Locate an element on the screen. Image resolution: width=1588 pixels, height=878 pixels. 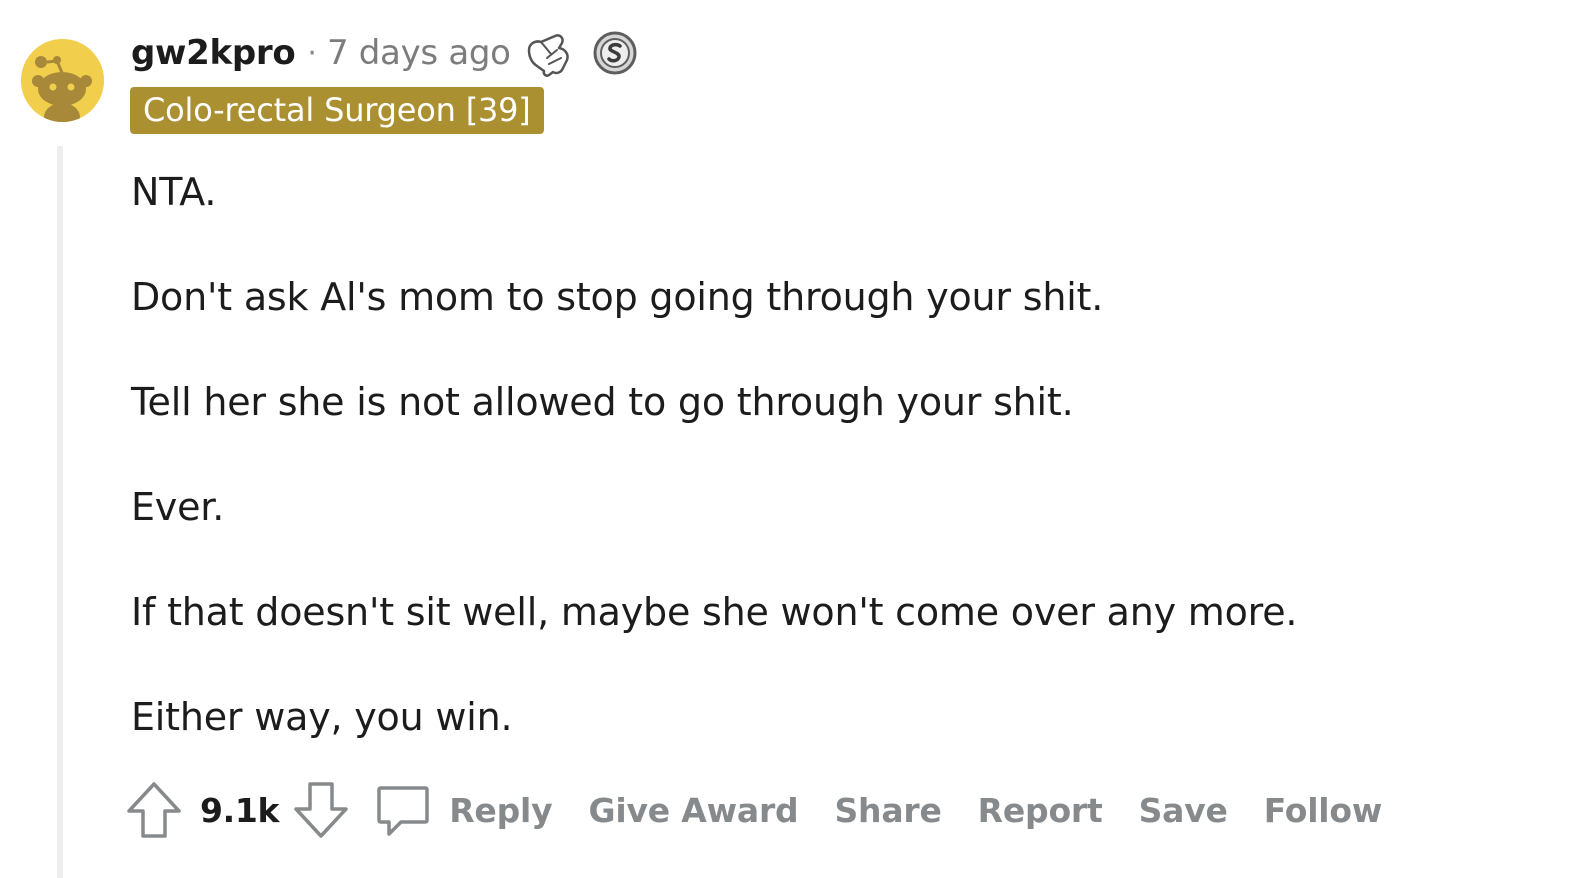
downvote-button is located at coordinates (321, 810).